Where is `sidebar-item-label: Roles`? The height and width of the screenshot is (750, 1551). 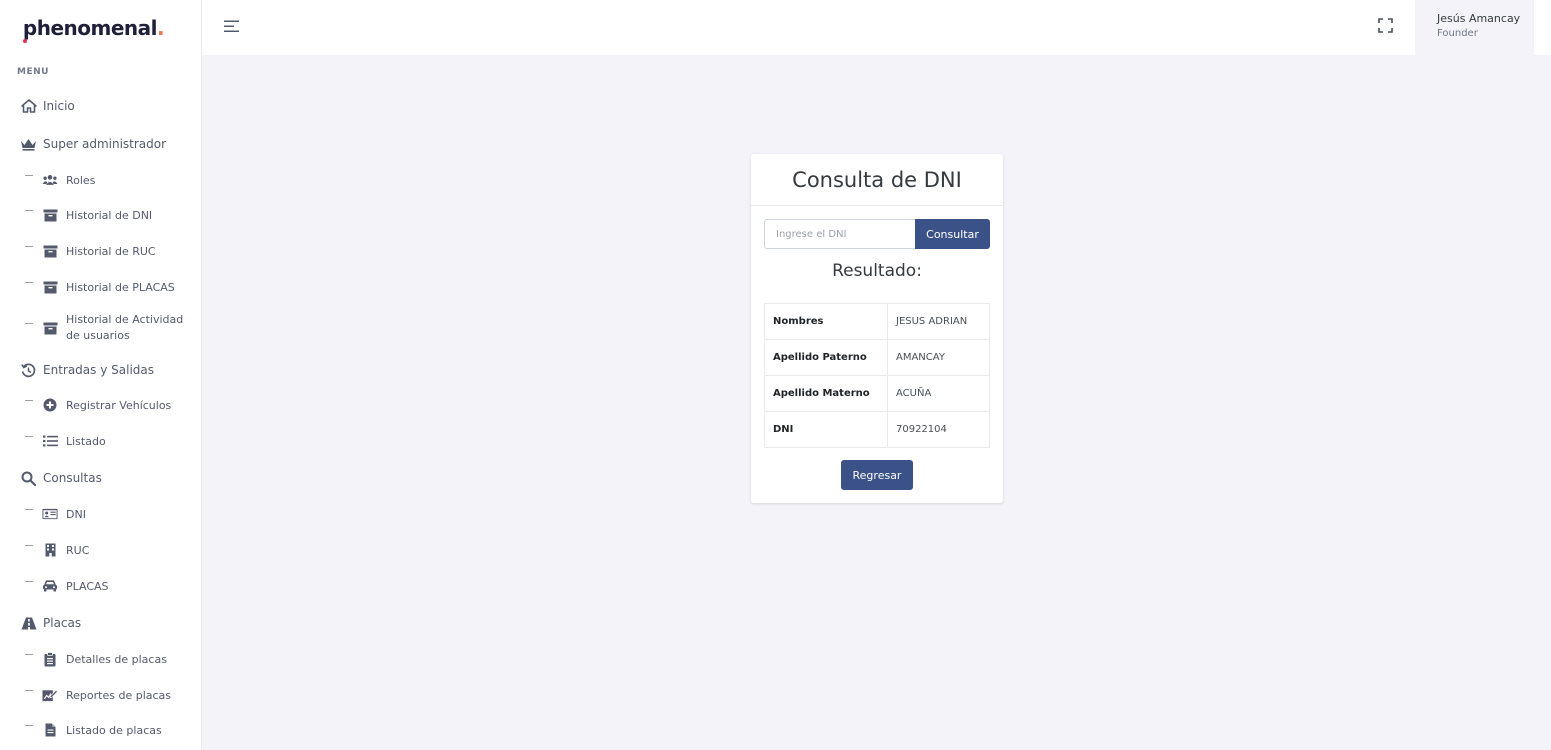 sidebar-item-label: Roles is located at coordinates (81, 180).